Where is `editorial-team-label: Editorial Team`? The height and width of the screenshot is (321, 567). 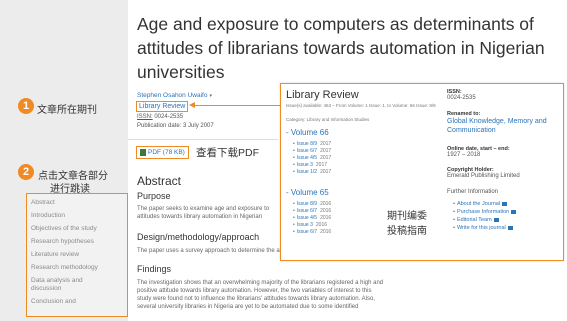
editorial-team-label: Editorial Team is located at coordinates (474, 220).